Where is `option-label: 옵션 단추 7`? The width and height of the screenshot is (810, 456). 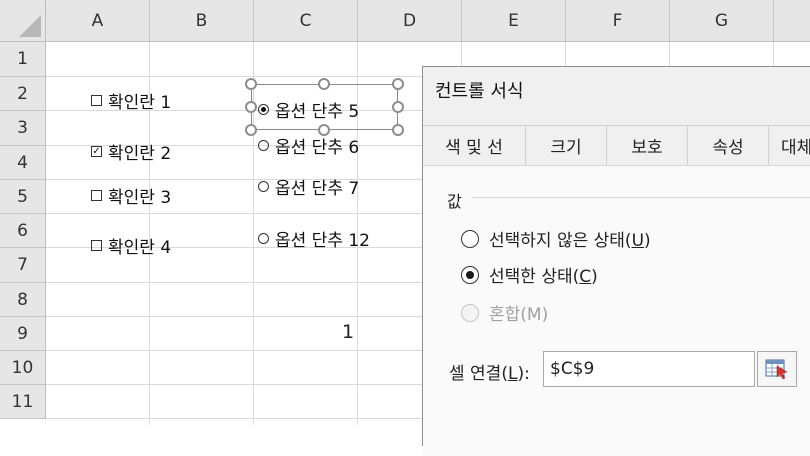
option-label: 옵션 단추 7 is located at coordinates (317, 189).